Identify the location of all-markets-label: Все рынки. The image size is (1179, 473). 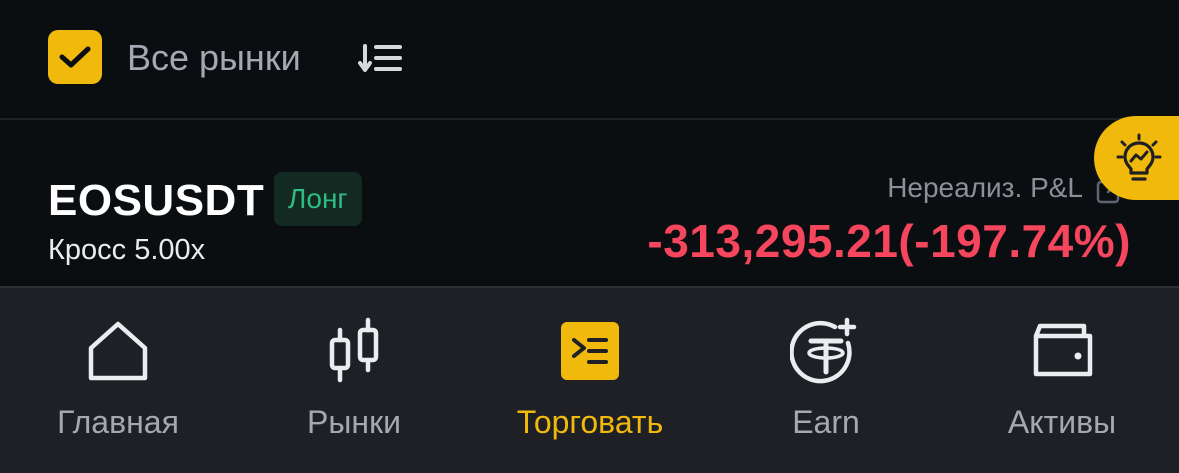
(214, 58).